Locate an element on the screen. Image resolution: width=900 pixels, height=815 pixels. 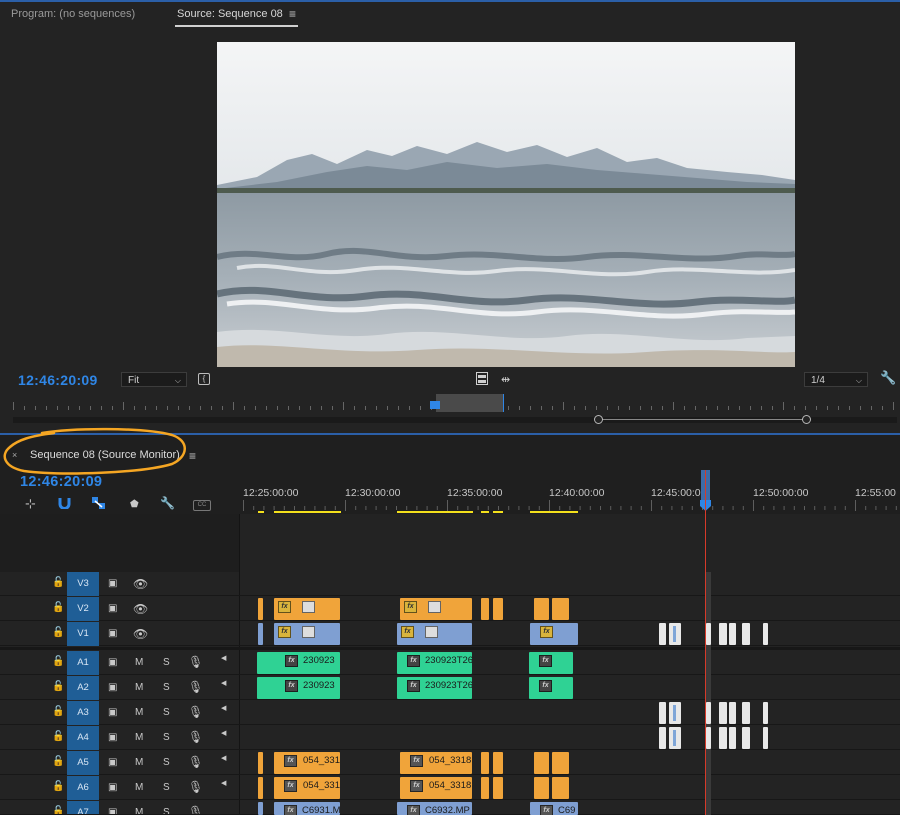
tab-program-monitor: Program: (no sequences) is located at coordinates (73, 14).